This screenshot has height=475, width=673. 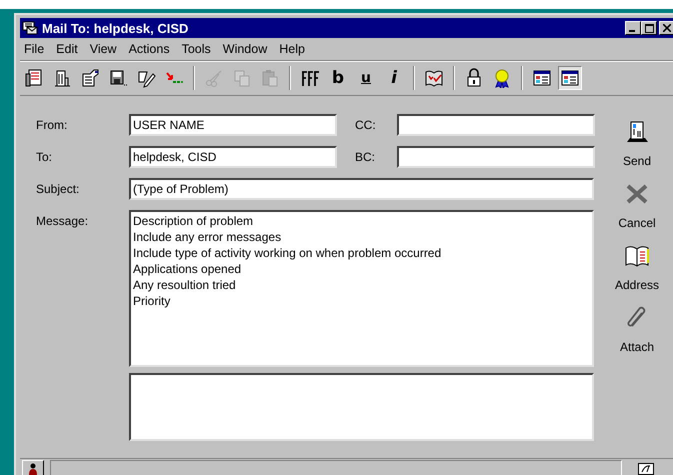 What do you see at coordinates (502, 78) in the screenshot?
I see `ribbon-icon` at bounding box center [502, 78].